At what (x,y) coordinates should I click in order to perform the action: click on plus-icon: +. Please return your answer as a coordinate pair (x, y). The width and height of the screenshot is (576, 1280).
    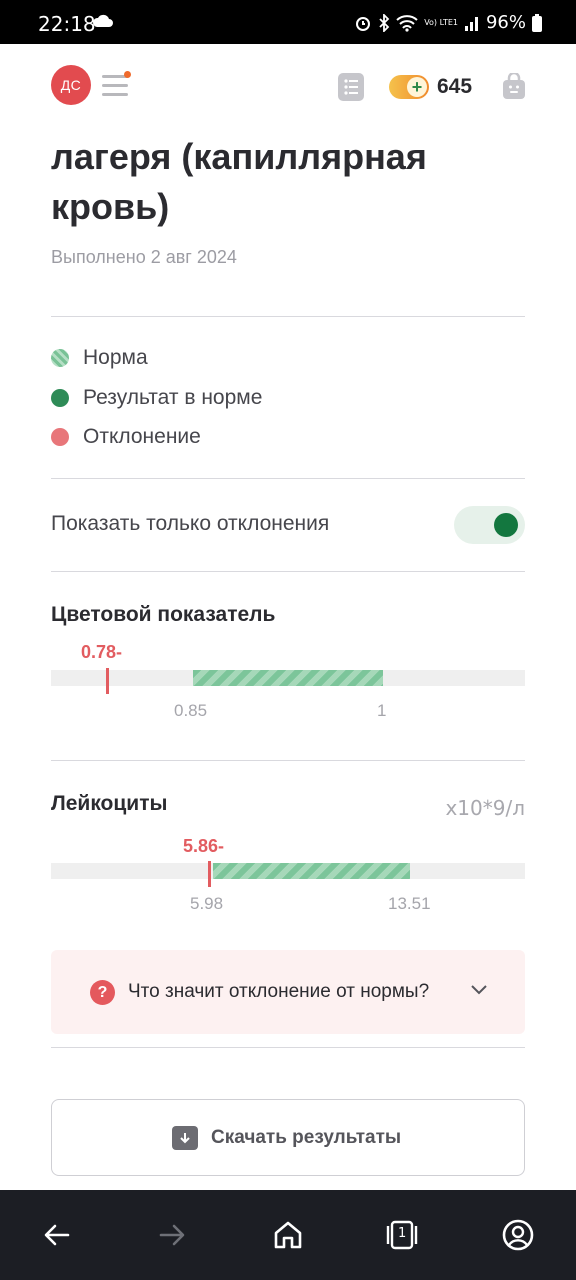
    Looking at the image, I should click on (417, 87).